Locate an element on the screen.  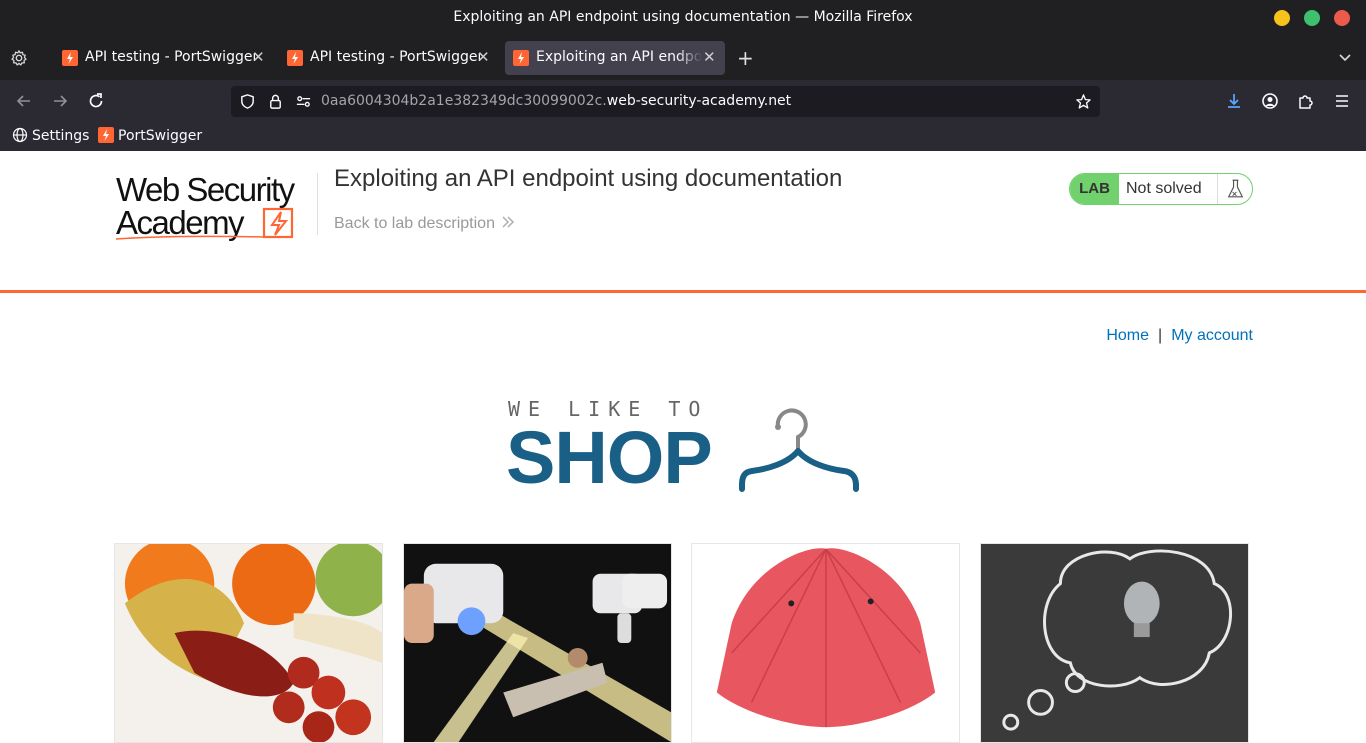
chevron-down-icon is located at coordinates (1345, 57).